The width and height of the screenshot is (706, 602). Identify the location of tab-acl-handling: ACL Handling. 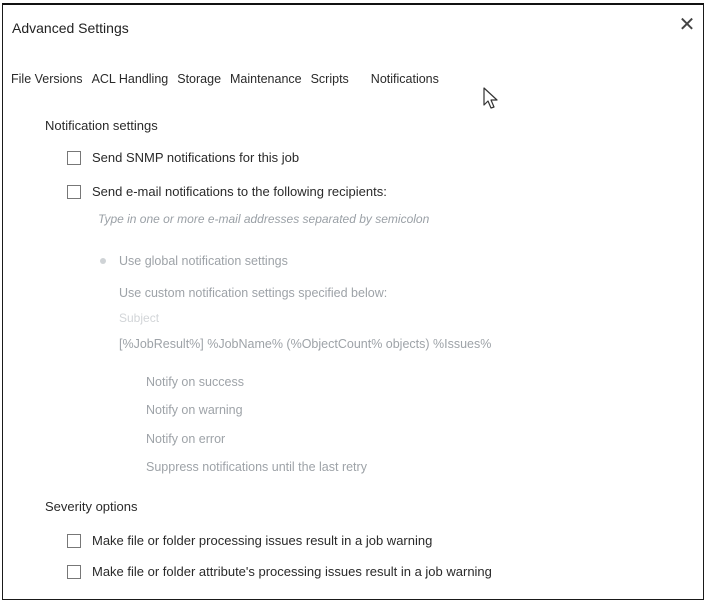
(130, 79).